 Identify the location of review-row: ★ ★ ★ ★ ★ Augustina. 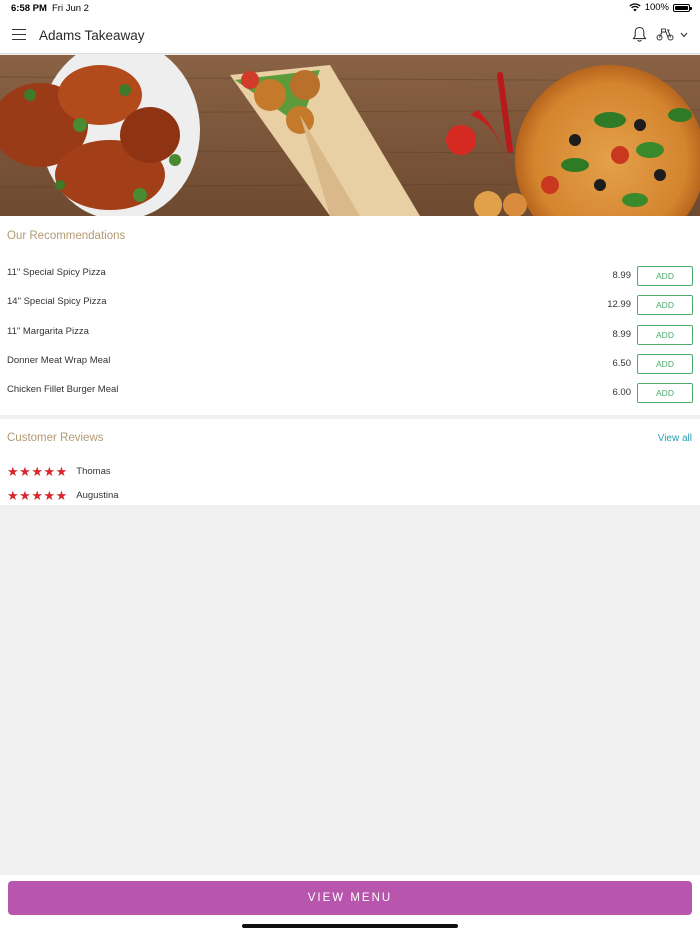
(63, 495).